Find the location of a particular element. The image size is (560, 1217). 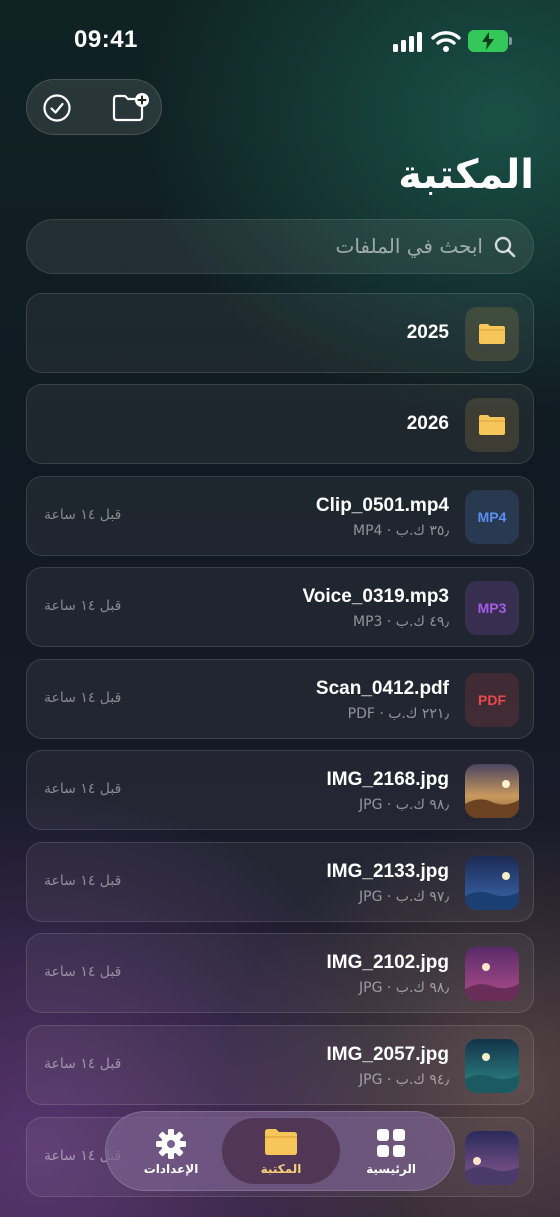

search-placeholder: ابحث في الملفات is located at coordinates (409, 246).